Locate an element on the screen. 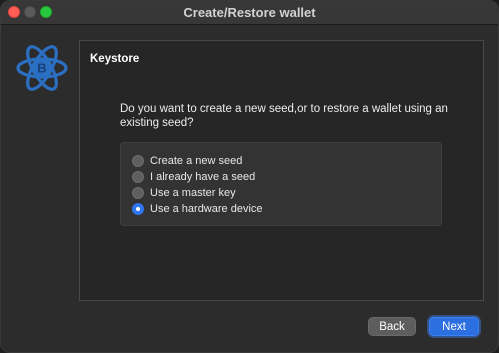 The width and height of the screenshot is (499, 353). back-button: Back is located at coordinates (392, 326).